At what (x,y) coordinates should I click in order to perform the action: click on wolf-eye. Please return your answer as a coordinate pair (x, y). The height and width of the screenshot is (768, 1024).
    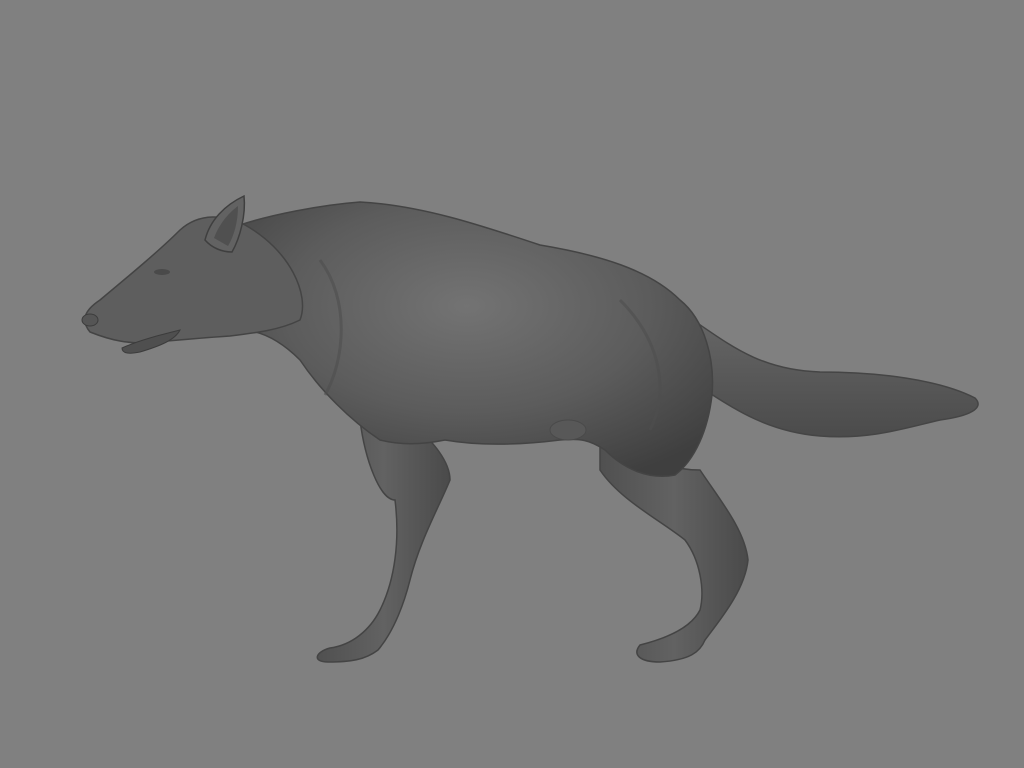
    Looking at the image, I should click on (162, 272).